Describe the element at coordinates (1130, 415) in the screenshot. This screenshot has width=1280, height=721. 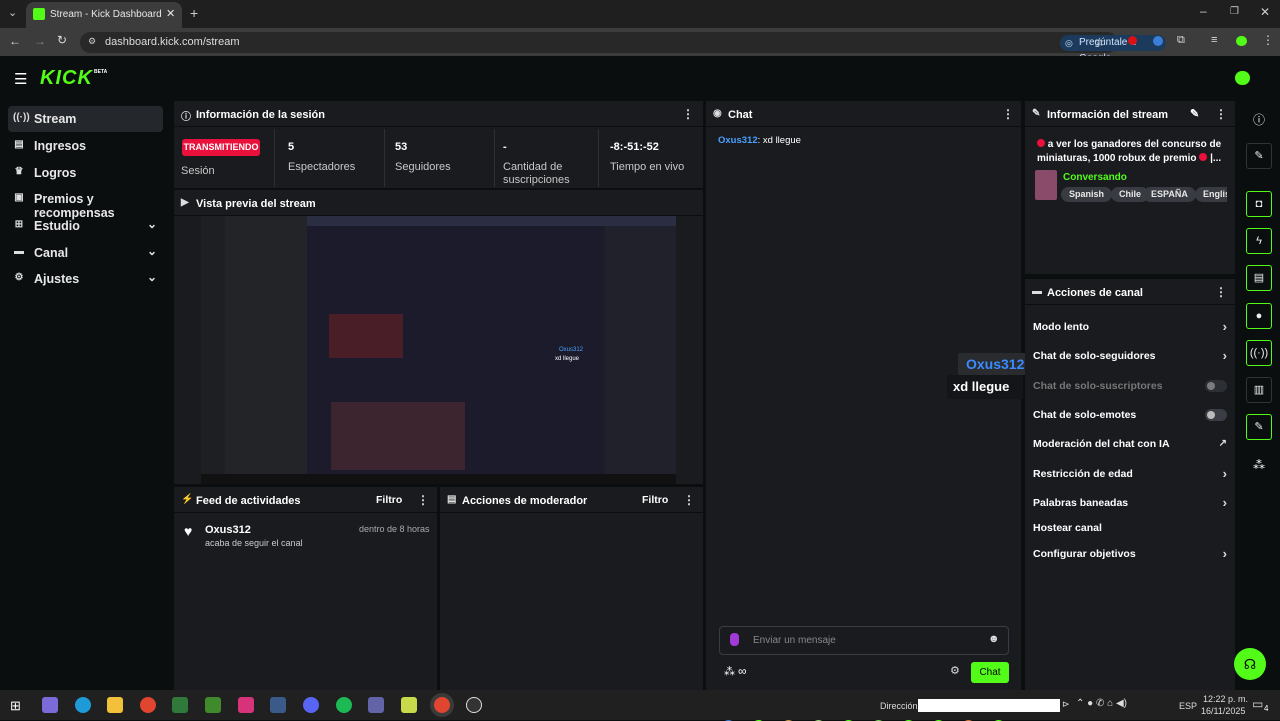
I see `action-solo-emotes: Chat de solo-emotes` at that location.